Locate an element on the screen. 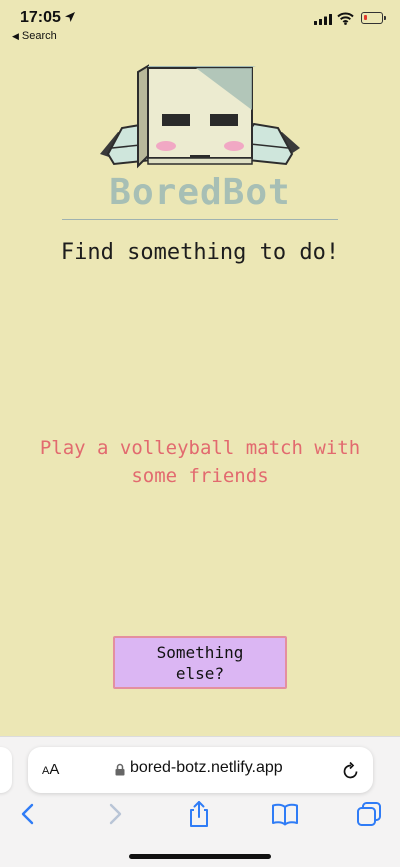 This screenshot has width=400, height=867. location-arrow-icon is located at coordinates (70, 17).